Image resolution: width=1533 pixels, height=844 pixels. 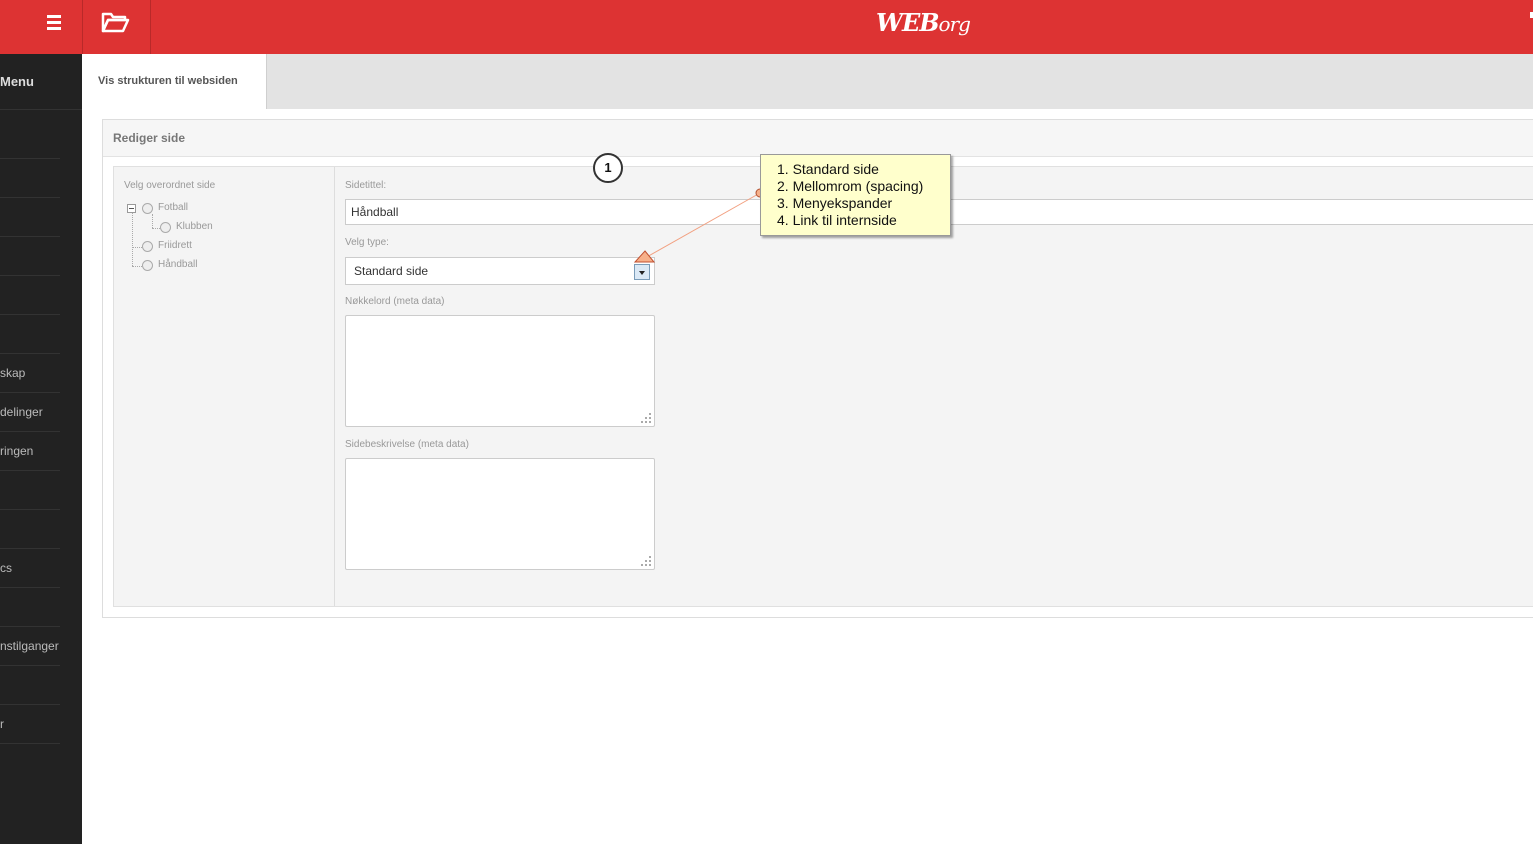 What do you see at coordinates (835, 203) in the screenshot?
I see `annotation-item: 3. Menyekspander` at bounding box center [835, 203].